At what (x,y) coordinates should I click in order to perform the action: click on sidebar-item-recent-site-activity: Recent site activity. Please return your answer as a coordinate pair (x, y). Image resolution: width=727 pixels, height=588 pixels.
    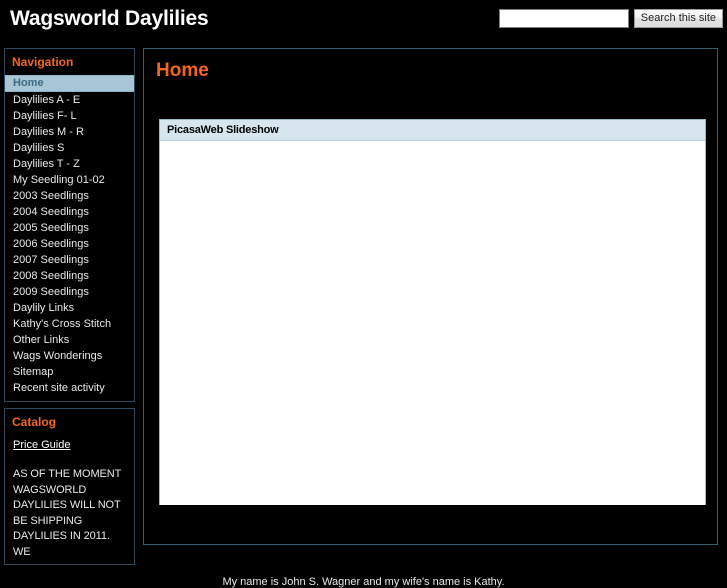
    Looking at the image, I should click on (69, 388).